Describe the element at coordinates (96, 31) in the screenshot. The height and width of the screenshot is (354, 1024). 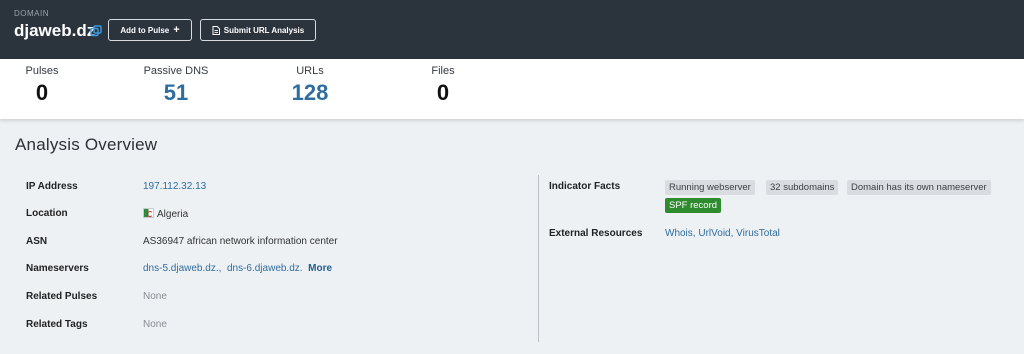
I see `copy-icon` at that location.